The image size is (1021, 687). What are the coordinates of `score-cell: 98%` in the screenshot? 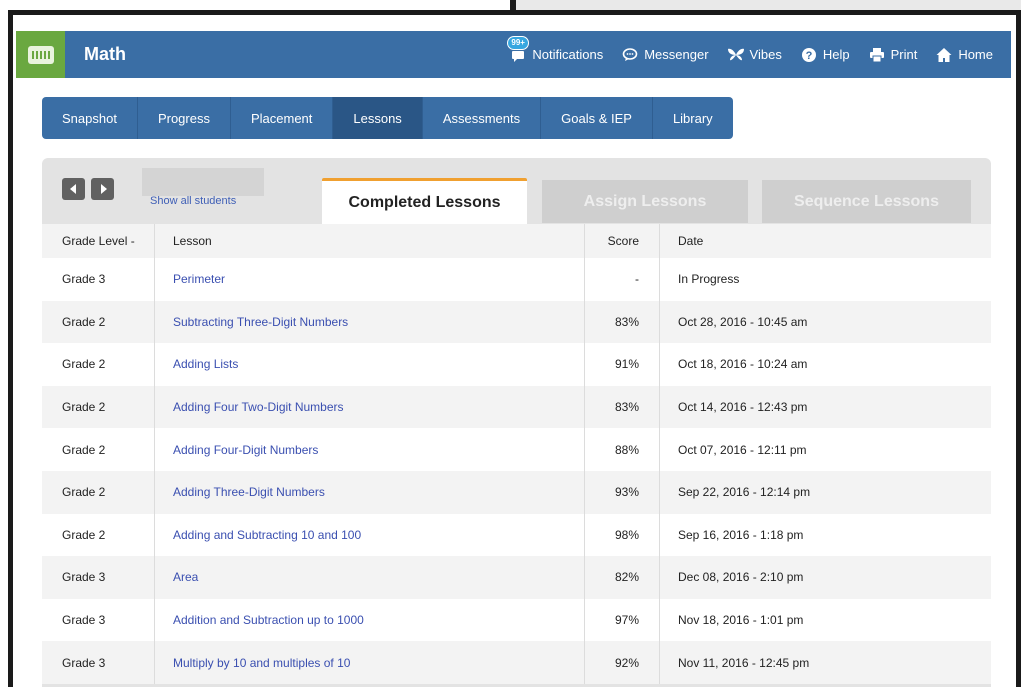 It's located at (621, 535).